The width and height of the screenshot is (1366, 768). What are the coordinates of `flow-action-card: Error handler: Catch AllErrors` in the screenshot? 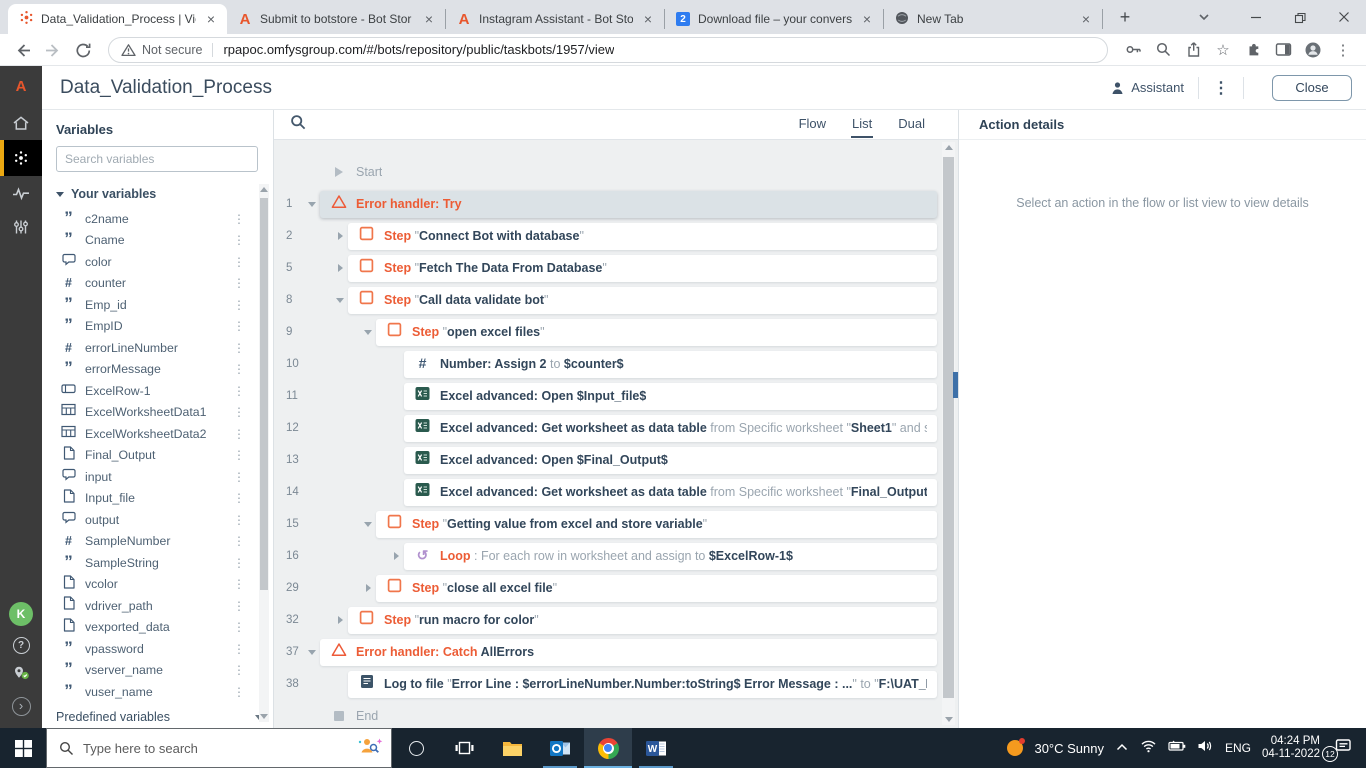 It's located at (628, 652).